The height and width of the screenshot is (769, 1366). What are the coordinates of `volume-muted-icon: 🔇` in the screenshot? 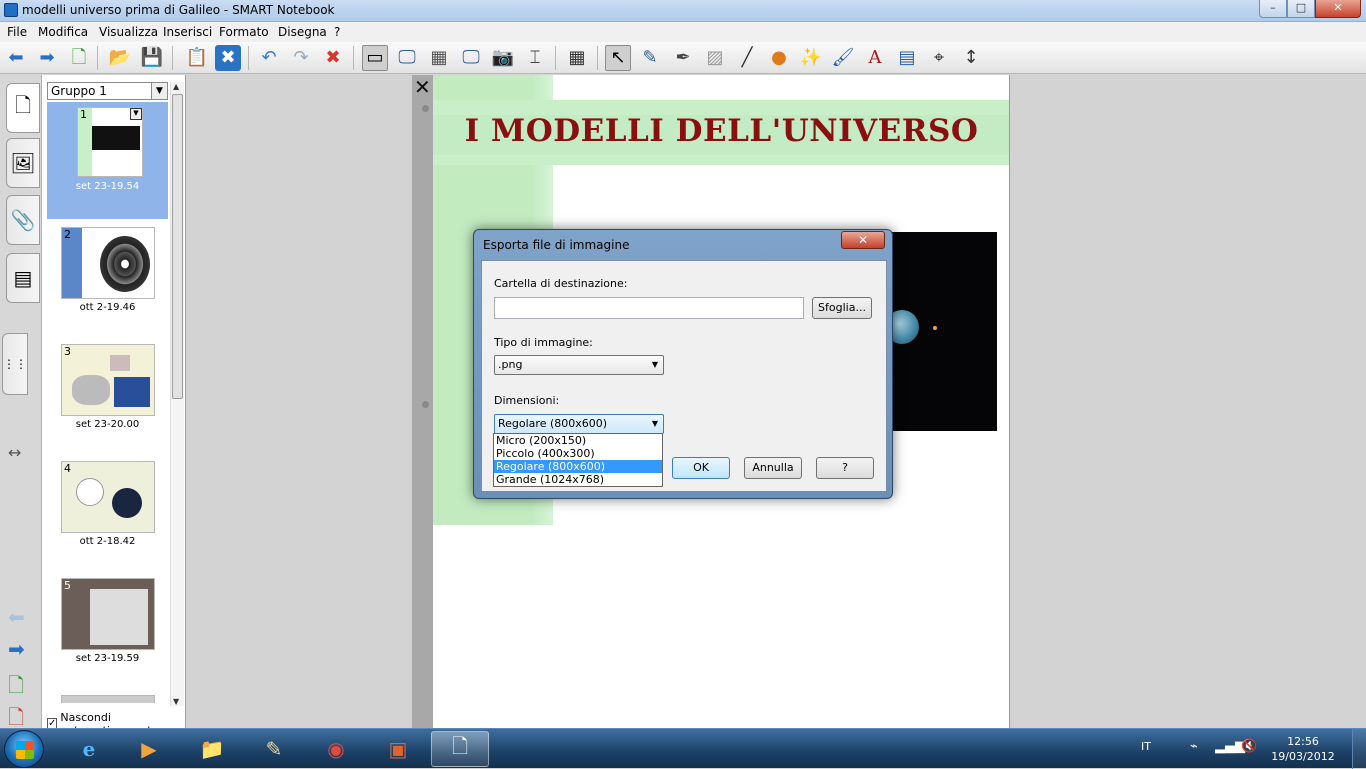 It's located at (1249, 746).